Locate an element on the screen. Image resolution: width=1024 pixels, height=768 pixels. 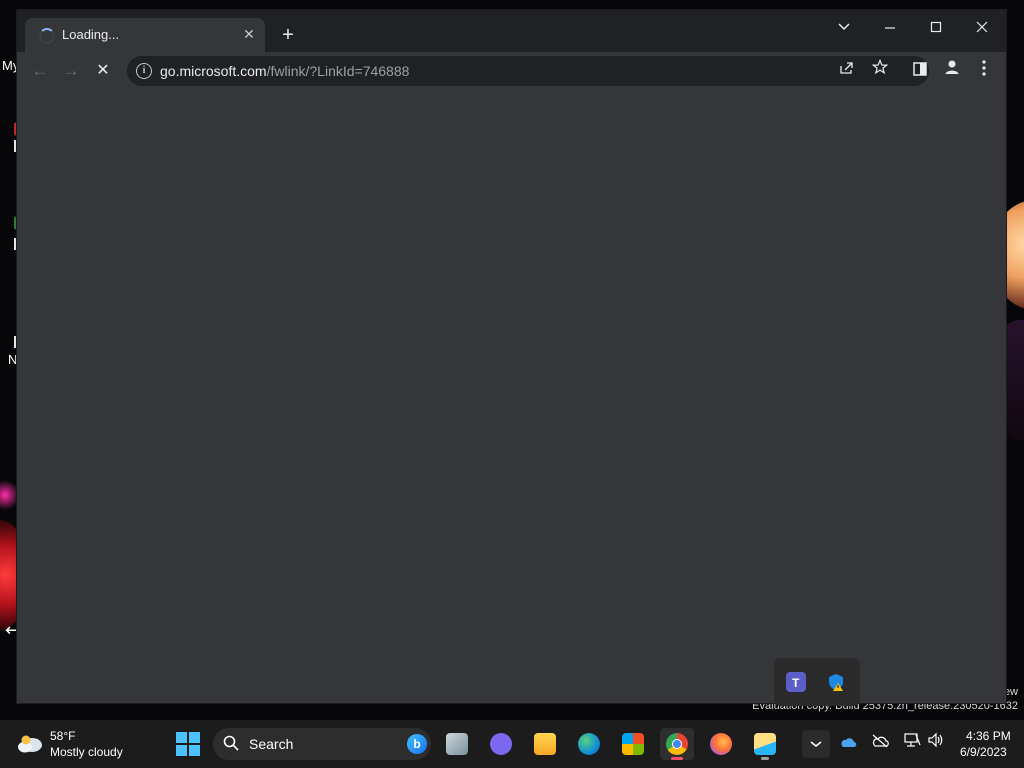
defender-warning-icon is located at coordinates (836, 682).